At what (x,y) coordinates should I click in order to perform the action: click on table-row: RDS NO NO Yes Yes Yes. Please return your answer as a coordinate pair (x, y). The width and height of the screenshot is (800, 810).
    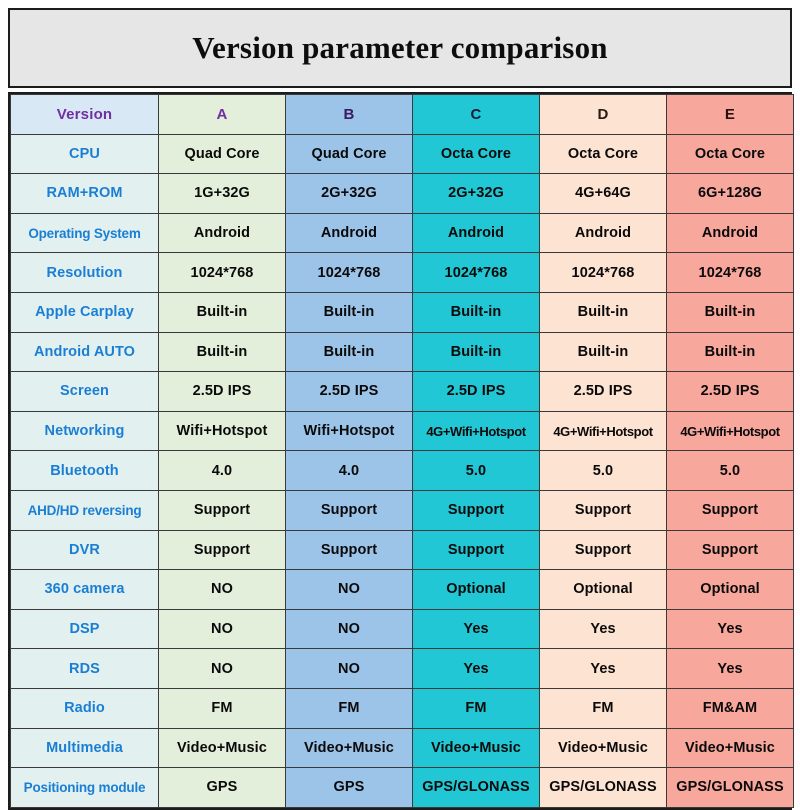
    Looking at the image, I should click on (402, 668).